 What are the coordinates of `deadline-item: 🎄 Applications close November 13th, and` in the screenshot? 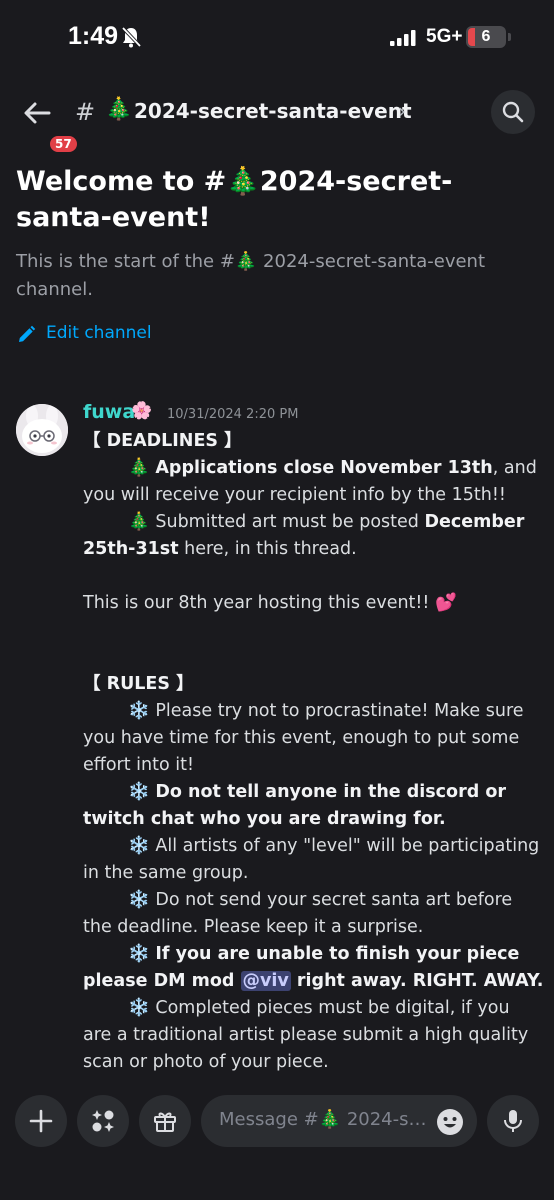 It's located at (332, 468).